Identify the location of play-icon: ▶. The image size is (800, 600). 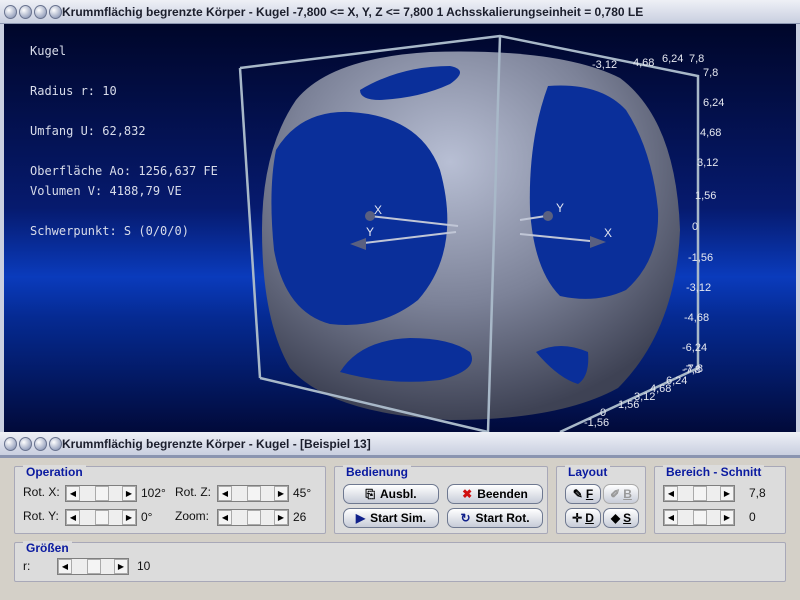
(360, 518).